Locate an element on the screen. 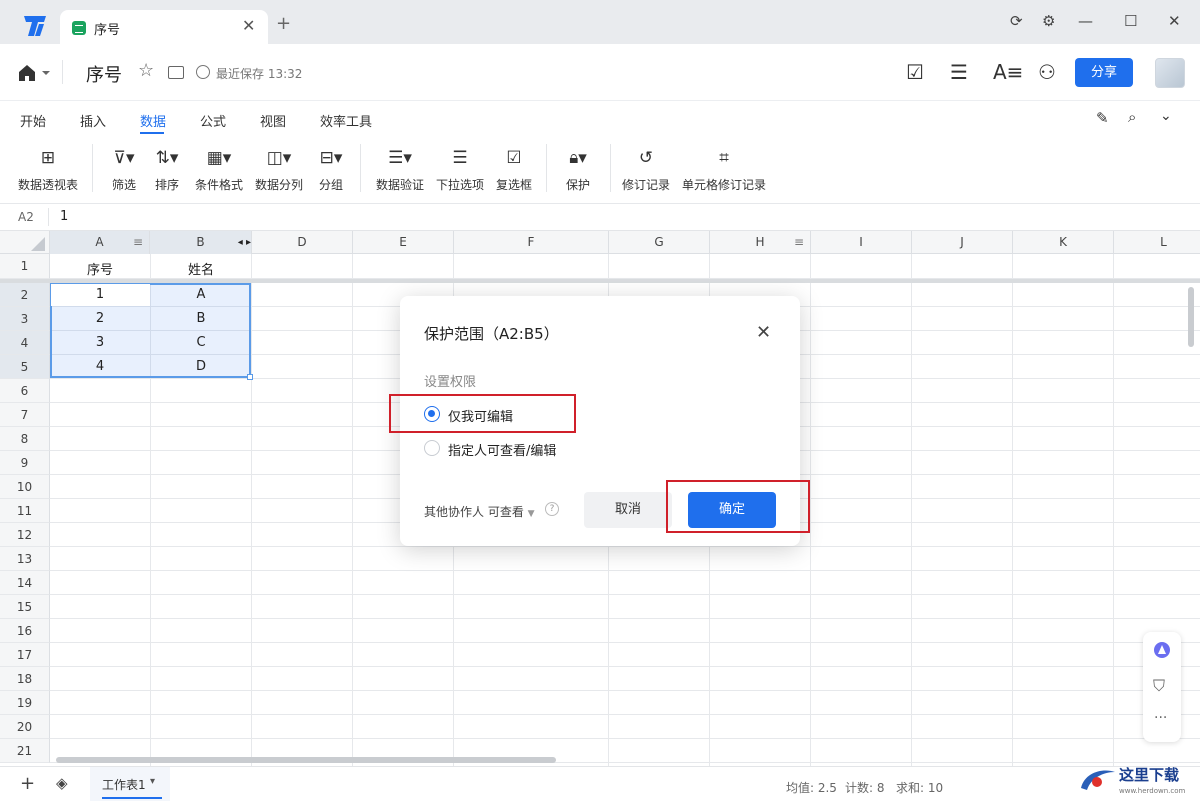 This screenshot has width=1200, height=802. tab-efficiency-tools: 效率工具 is located at coordinates (346, 120).